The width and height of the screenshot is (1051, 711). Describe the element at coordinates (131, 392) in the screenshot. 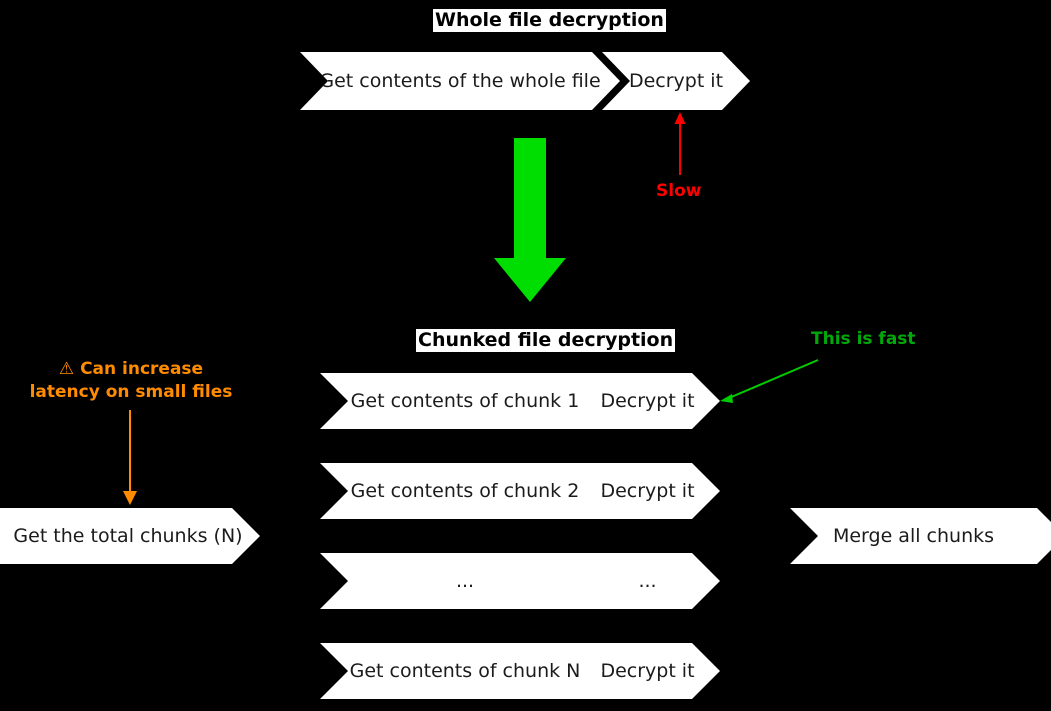

I see `latency-warning-line-2: latency on small files` at that location.